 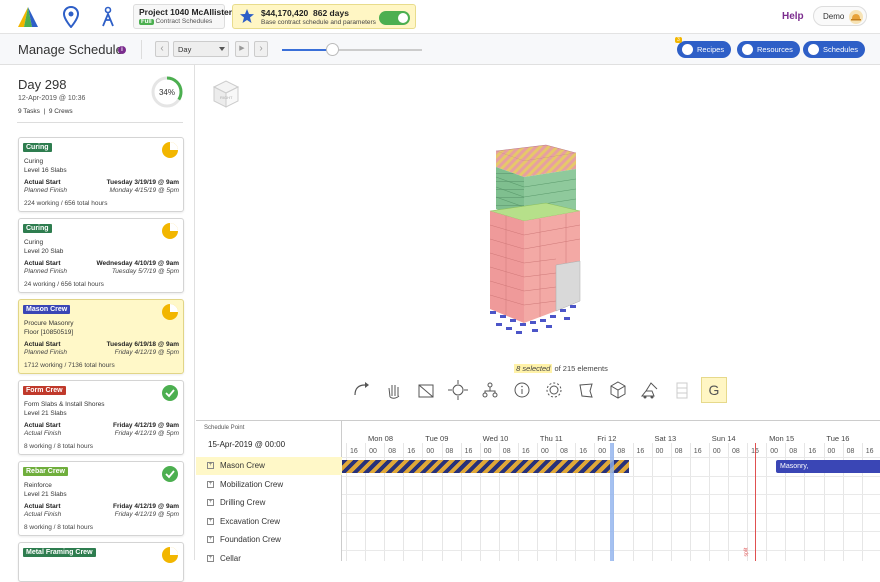 What do you see at coordinates (522, 390) in the screenshot?
I see `info-circle-icon` at bounding box center [522, 390].